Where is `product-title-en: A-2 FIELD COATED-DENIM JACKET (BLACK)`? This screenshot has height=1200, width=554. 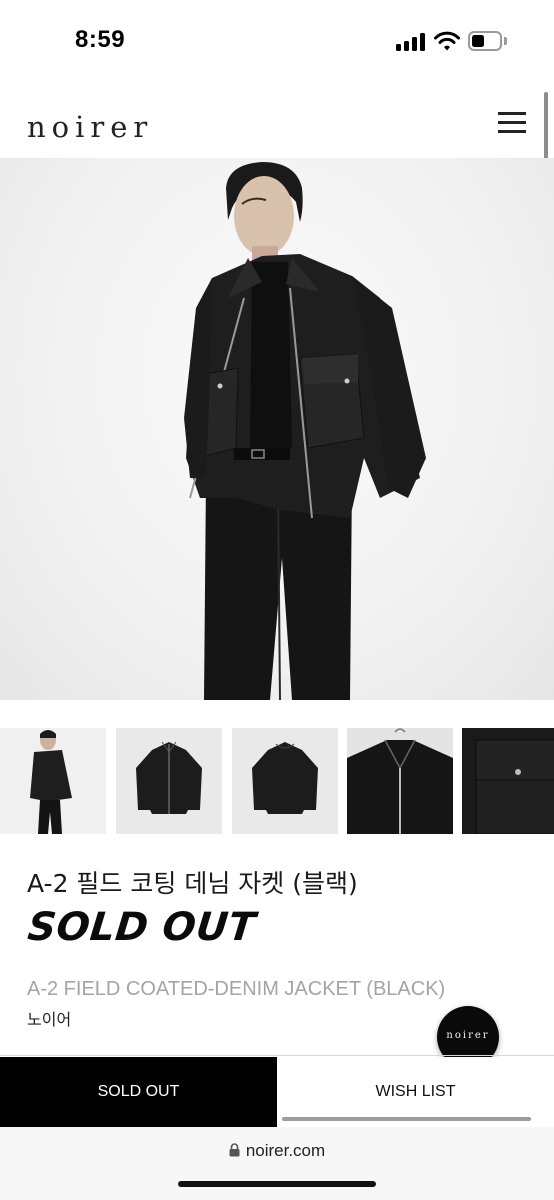 product-title-en: A-2 FIELD COATED-DENIM JACKET (BLACK) is located at coordinates (236, 989).